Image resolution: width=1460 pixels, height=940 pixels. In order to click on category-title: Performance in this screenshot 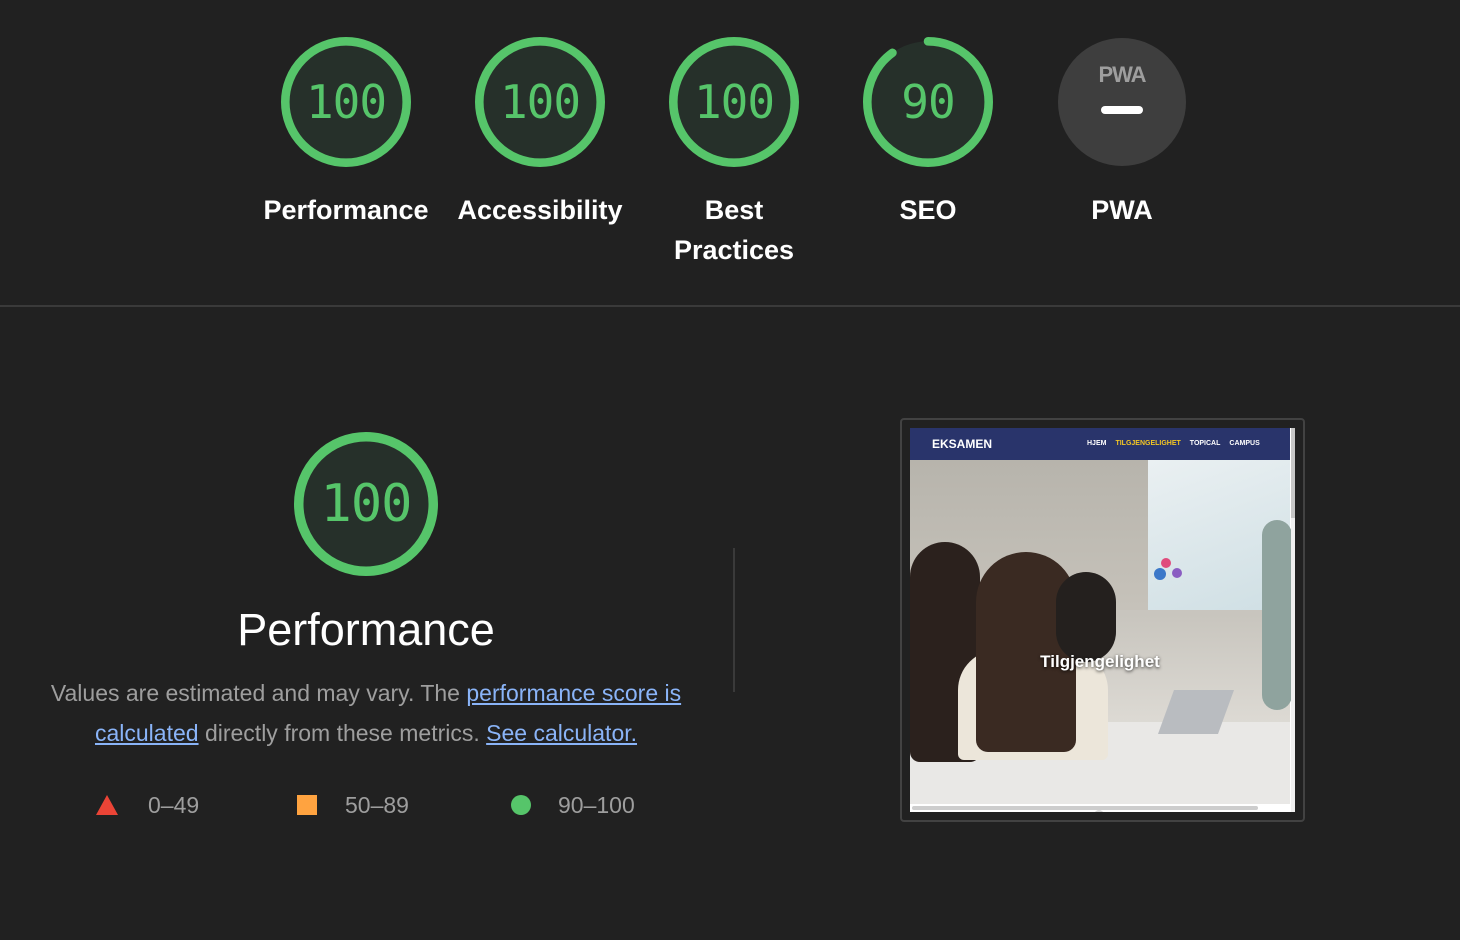, I will do `click(366, 629)`.